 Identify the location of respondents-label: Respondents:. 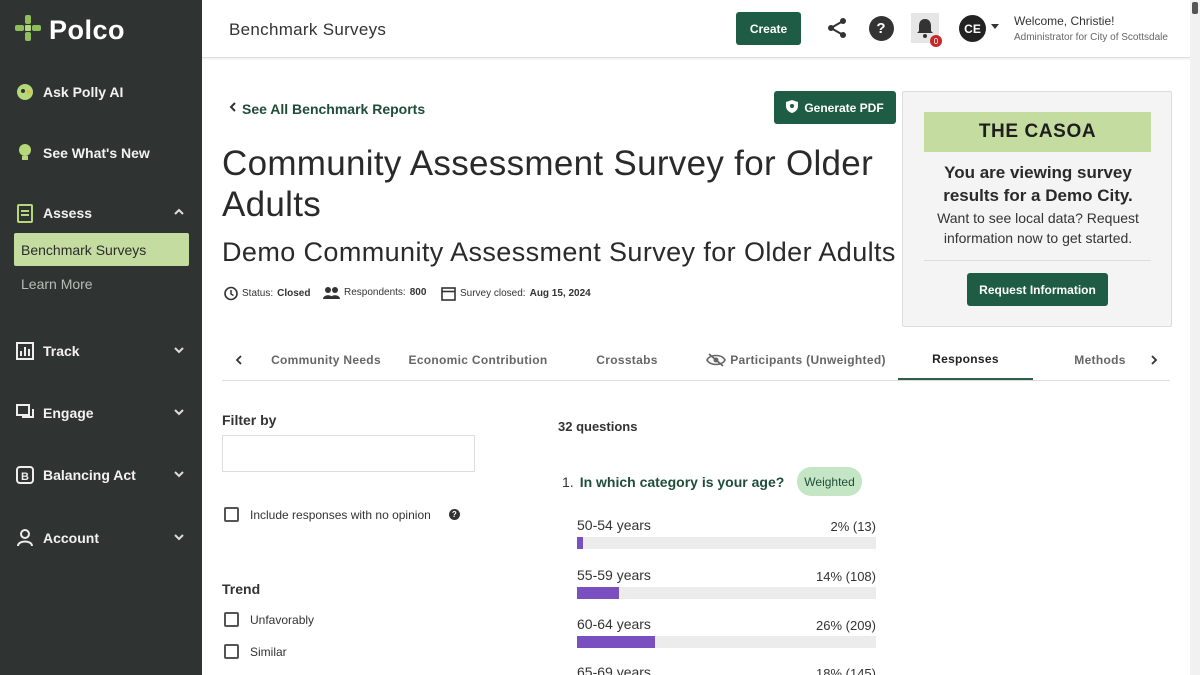
(375, 292).